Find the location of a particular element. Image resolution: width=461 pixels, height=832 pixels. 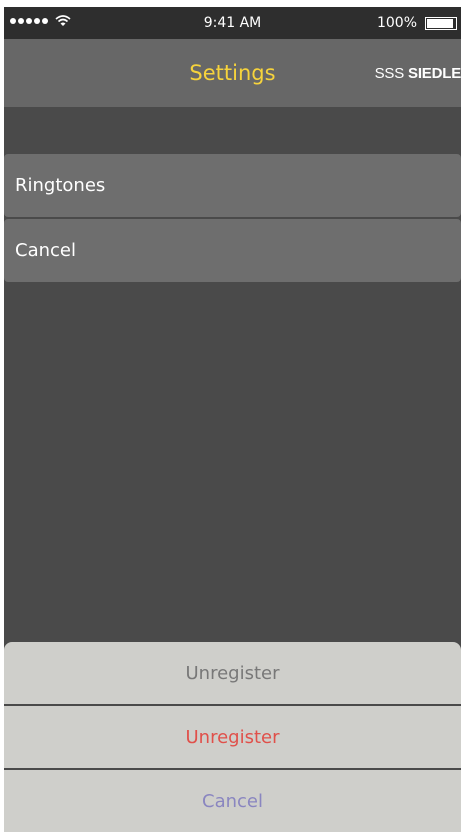

action-sheet-title: Unregister is located at coordinates (232, 673).